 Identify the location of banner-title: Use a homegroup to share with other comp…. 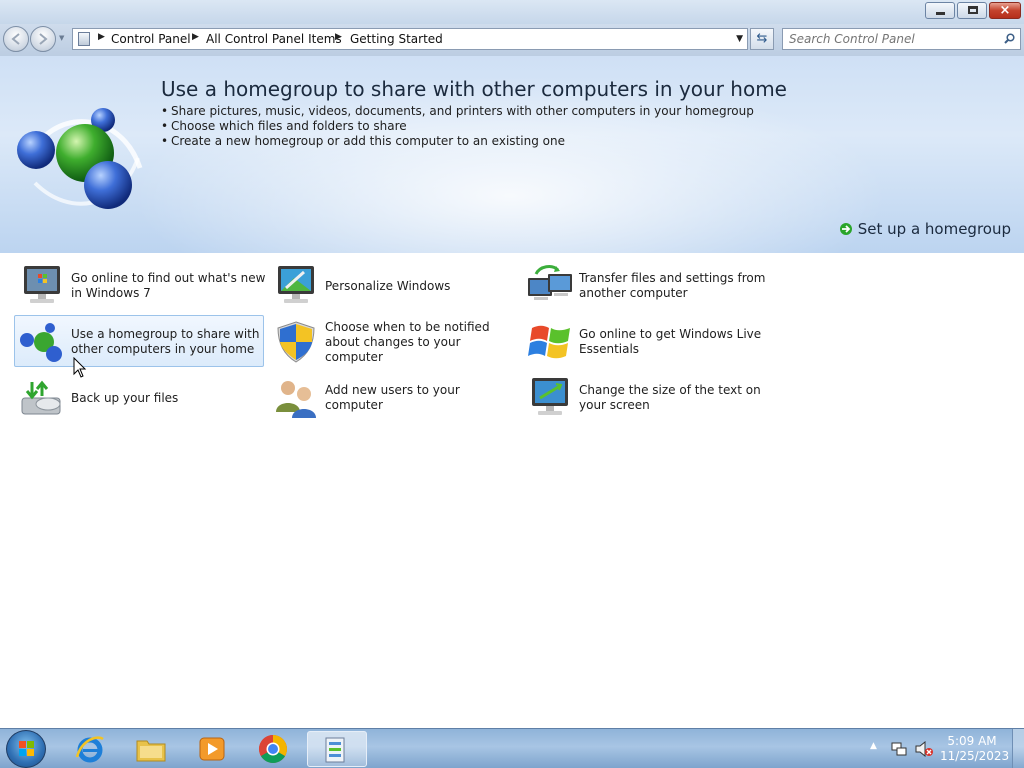
(474, 89).